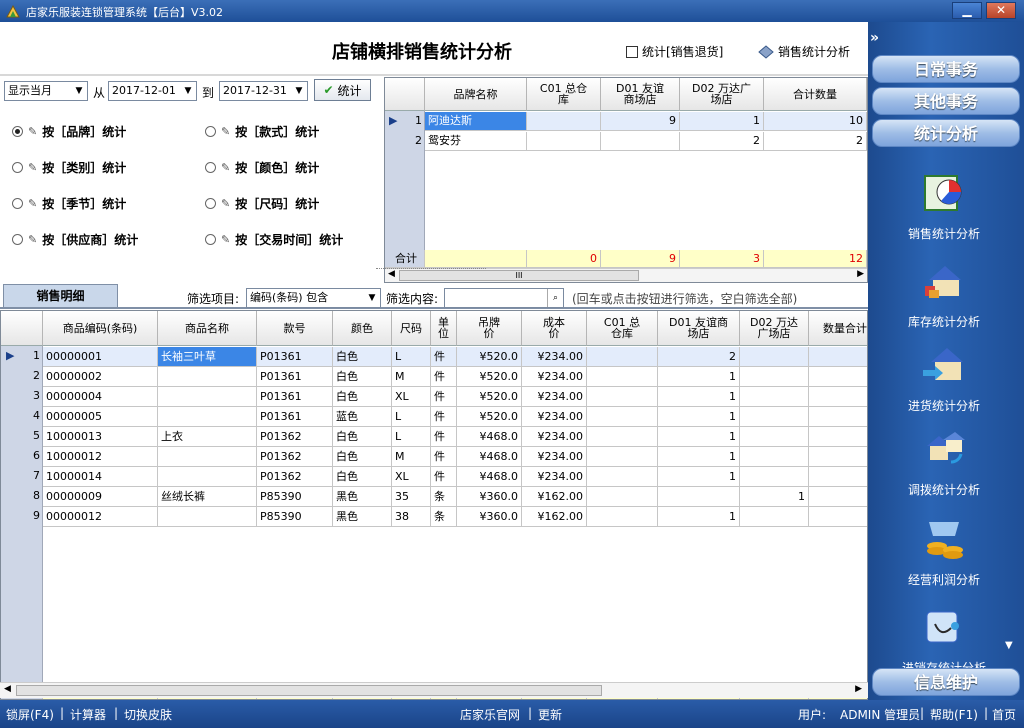 The height and width of the screenshot is (728, 1024). I want to click on table-cell: 鸳安芬, so click(476, 141).